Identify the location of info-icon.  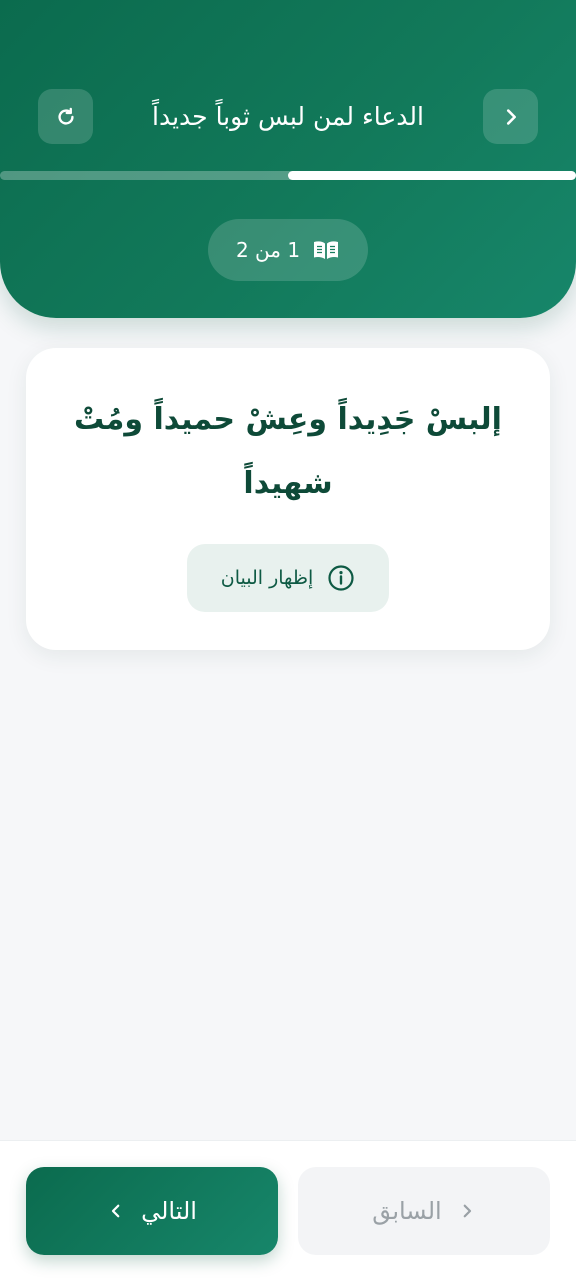
(341, 578).